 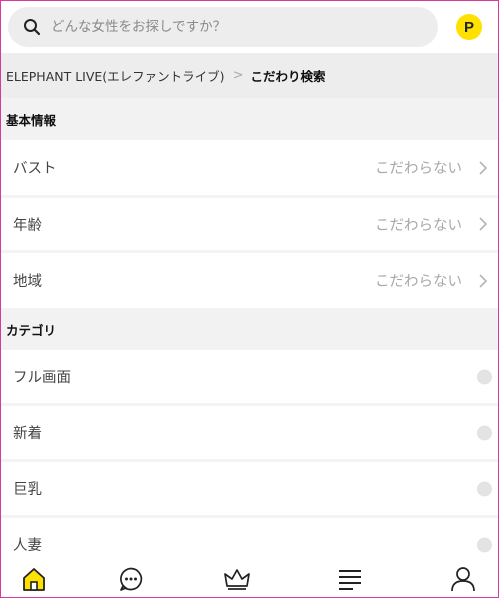 What do you see at coordinates (249, 119) in the screenshot?
I see `section-basic-info-heading: 基本情報` at bounding box center [249, 119].